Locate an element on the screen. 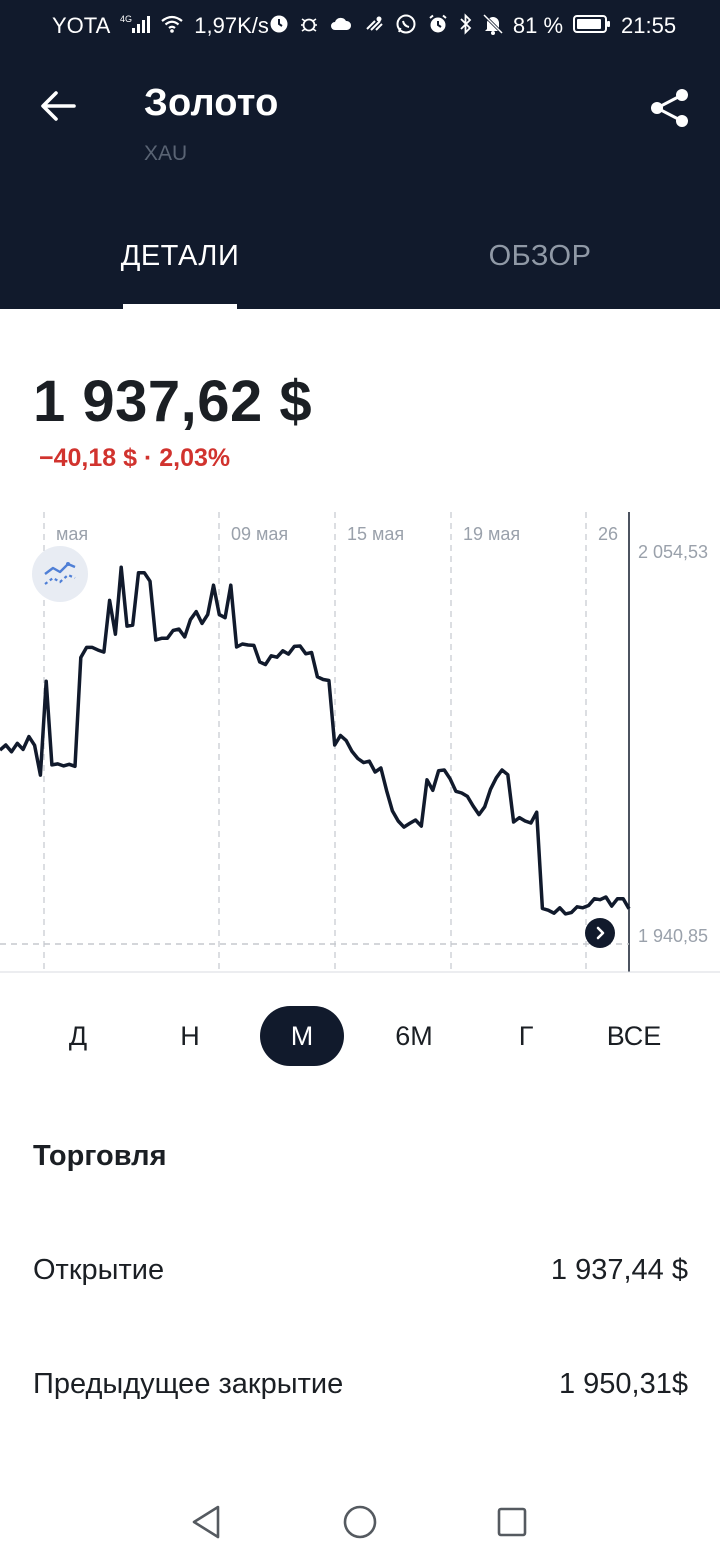 Image resolution: width=720 pixels, height=1560 pixels. status-left: YOTA 4G 1,97K/s is located at coordinates (160, 26).